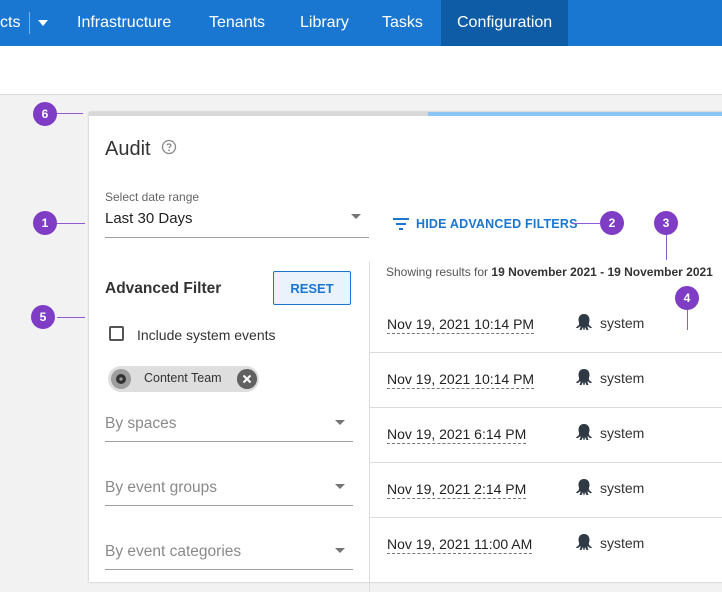 Image resolution: width=722 pixels, height=592 pixels. I want to click on loading-progress-bar, so click(405, 114).